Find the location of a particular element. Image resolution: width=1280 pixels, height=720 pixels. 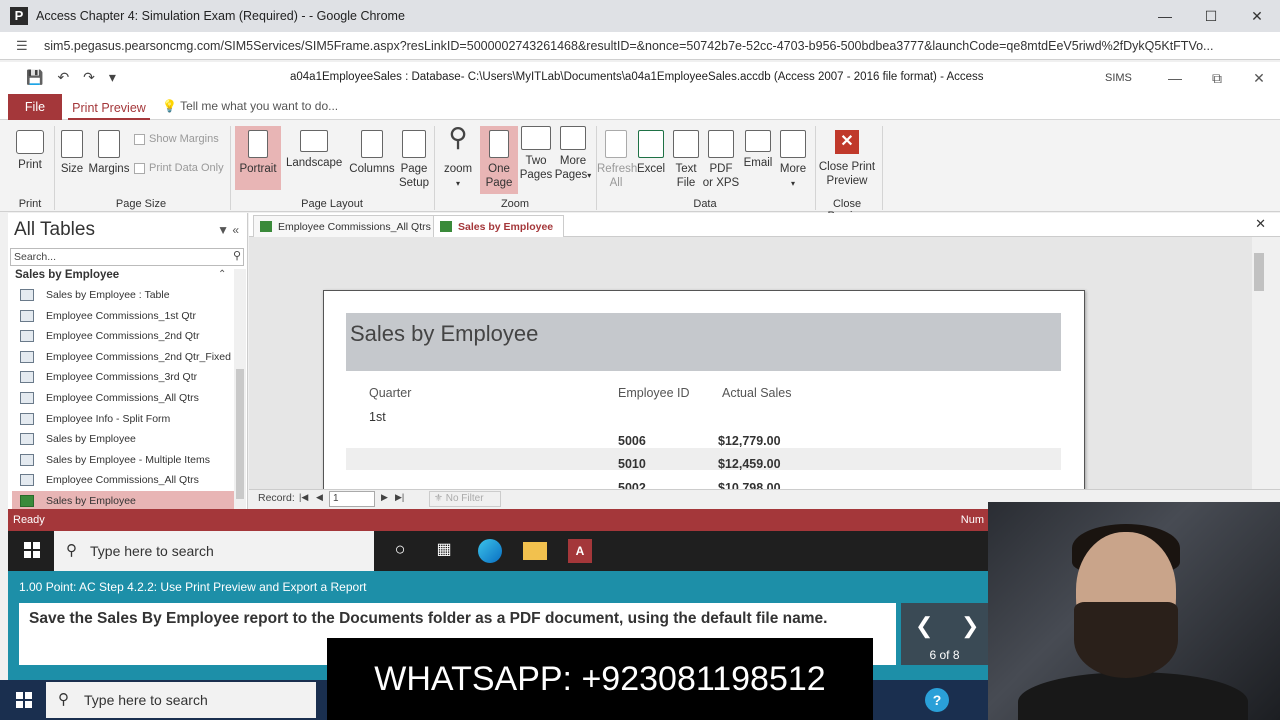

nav-item-label: Employee Commissions_3rd Qtr is located at coordinates (122, 377).